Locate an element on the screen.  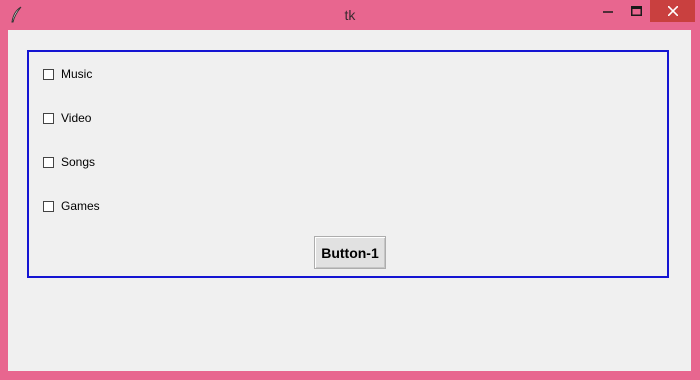
checkbox-games: Games is located at coordinates (71, 206).